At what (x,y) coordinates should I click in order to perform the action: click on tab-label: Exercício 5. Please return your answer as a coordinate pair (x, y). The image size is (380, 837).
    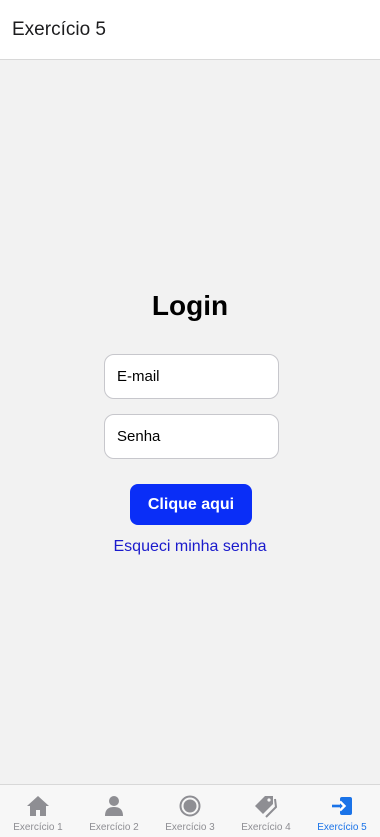
    Looking at the image, I should click on (342, 827).